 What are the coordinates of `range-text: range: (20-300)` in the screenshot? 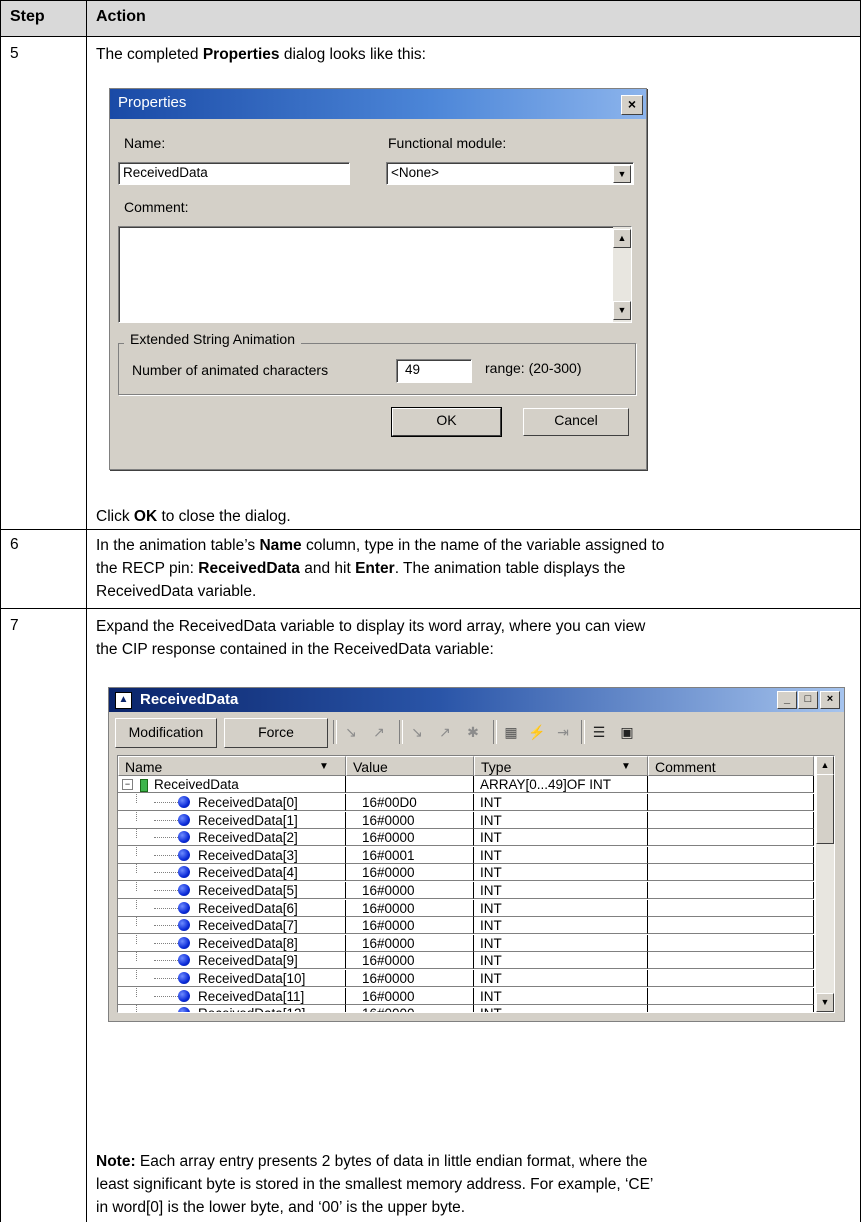 It's located at (533, 368).